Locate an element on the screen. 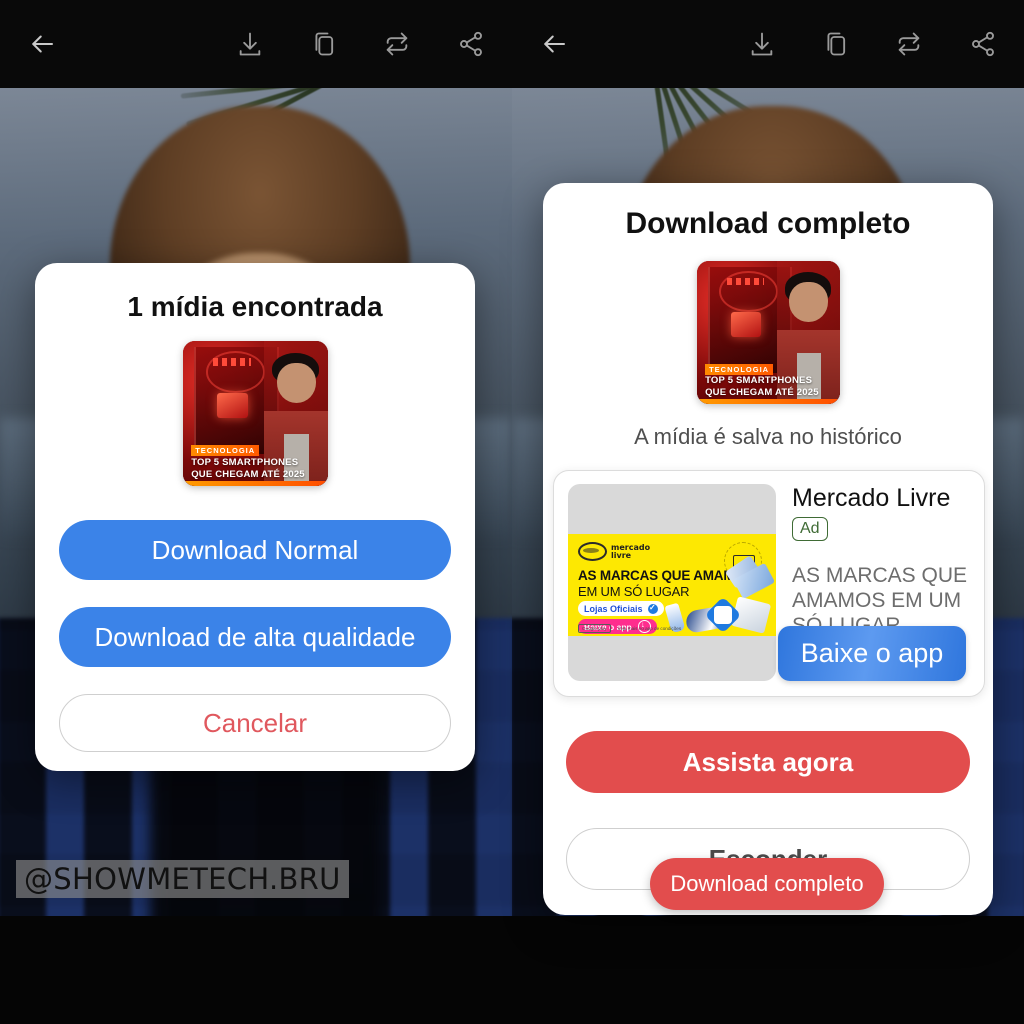 This screenshot has height=1024, width=1024. ad-product-collage is located at coordinates (720, 594).